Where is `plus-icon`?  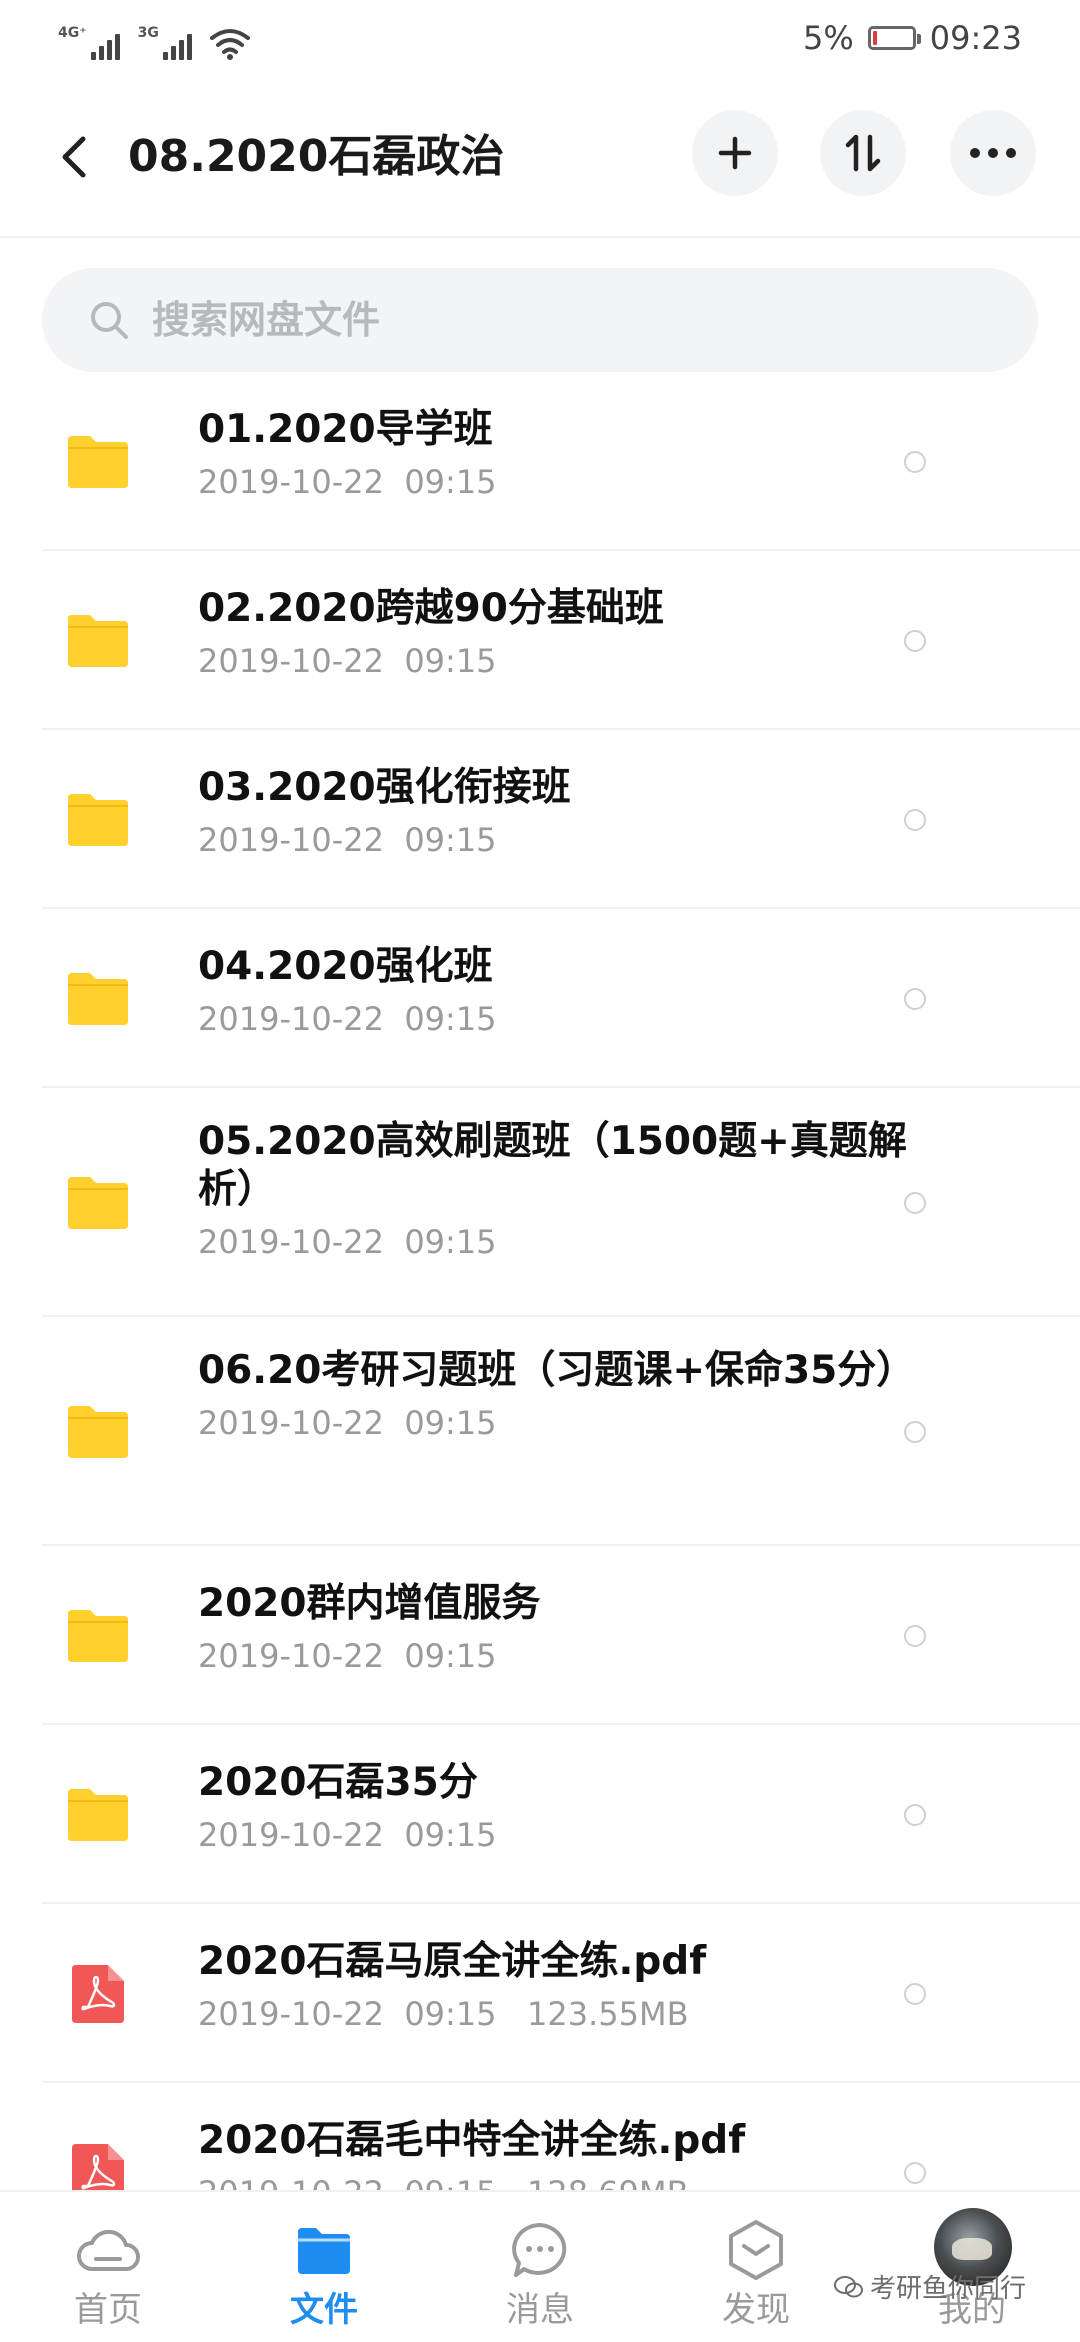
plus-icon is located at coordinates (735, 153).